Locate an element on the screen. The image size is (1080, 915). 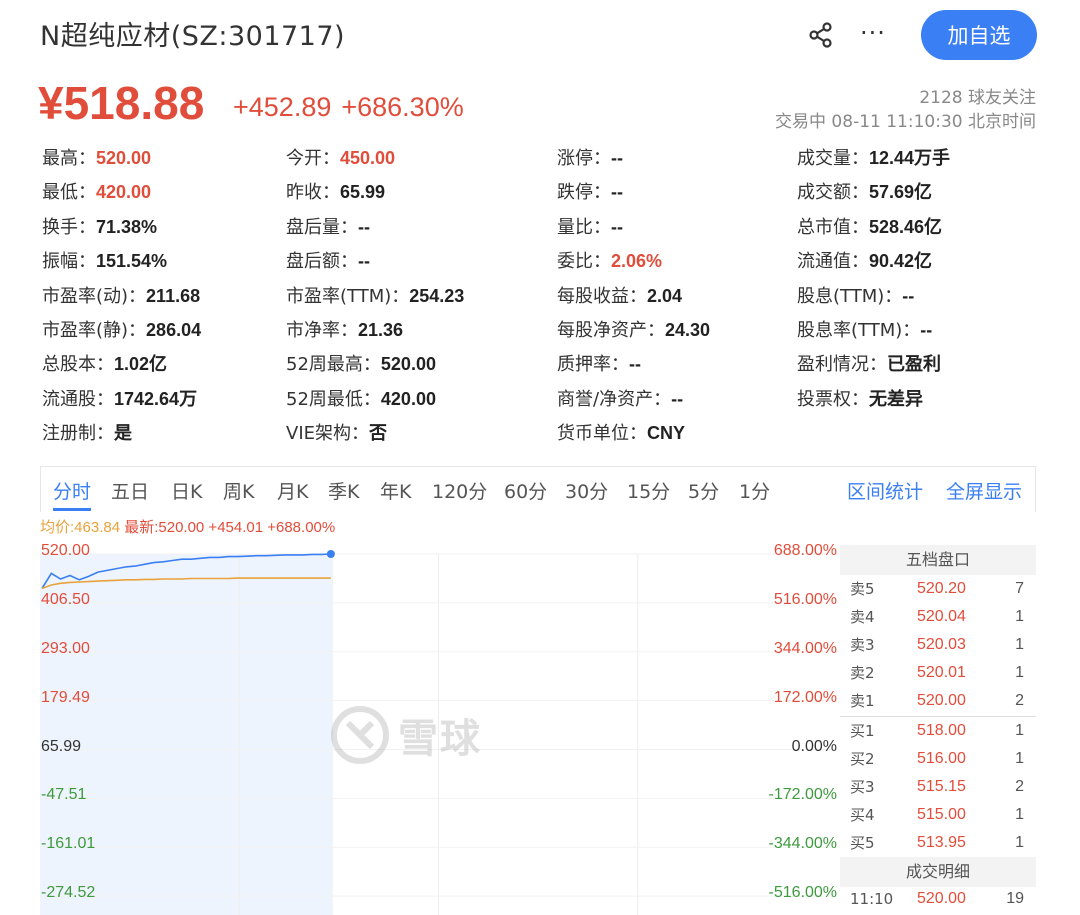
order-book-row: 卖4 520.04 1 is located at coordinates (938, 617).